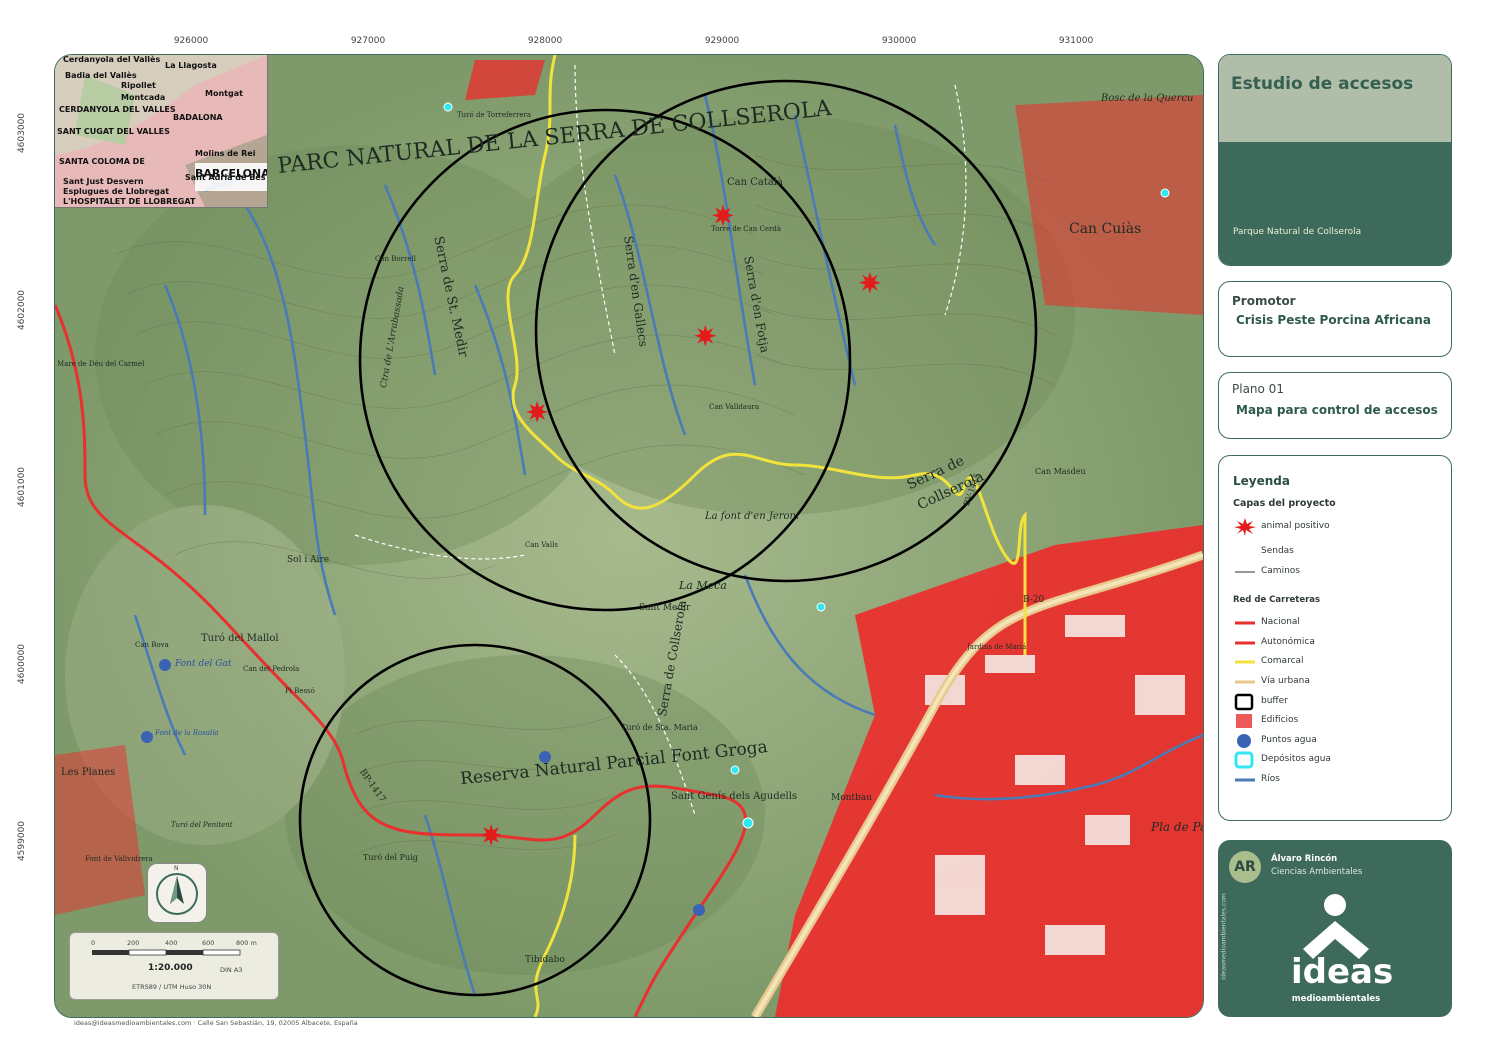 The width and height of the screenshot is (1488, 1052). What do you see at coordinates (395, 259) in the screenshot?
I see `label-can-borrell: Can Borrell` at bounding box center [395, 259].